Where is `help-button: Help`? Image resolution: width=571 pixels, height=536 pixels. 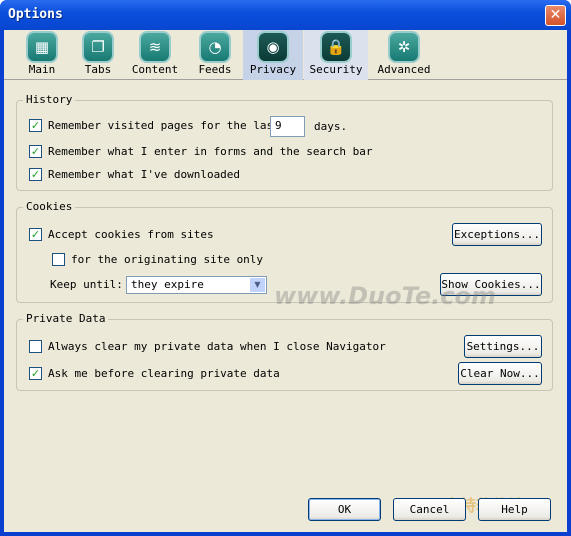 help-button: Help is located at coordinates (514, 509).